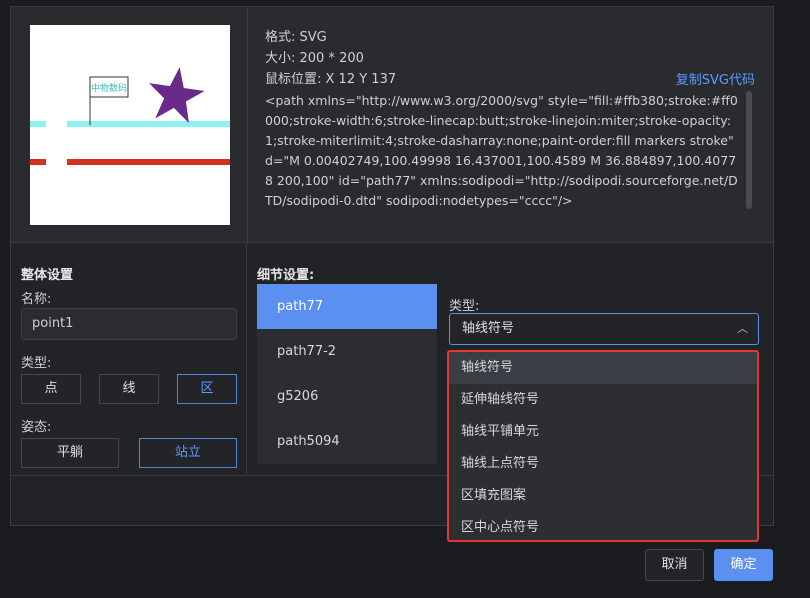  I want to click on detail-type-select: 轴线符号 ︿, so click(604, 329).